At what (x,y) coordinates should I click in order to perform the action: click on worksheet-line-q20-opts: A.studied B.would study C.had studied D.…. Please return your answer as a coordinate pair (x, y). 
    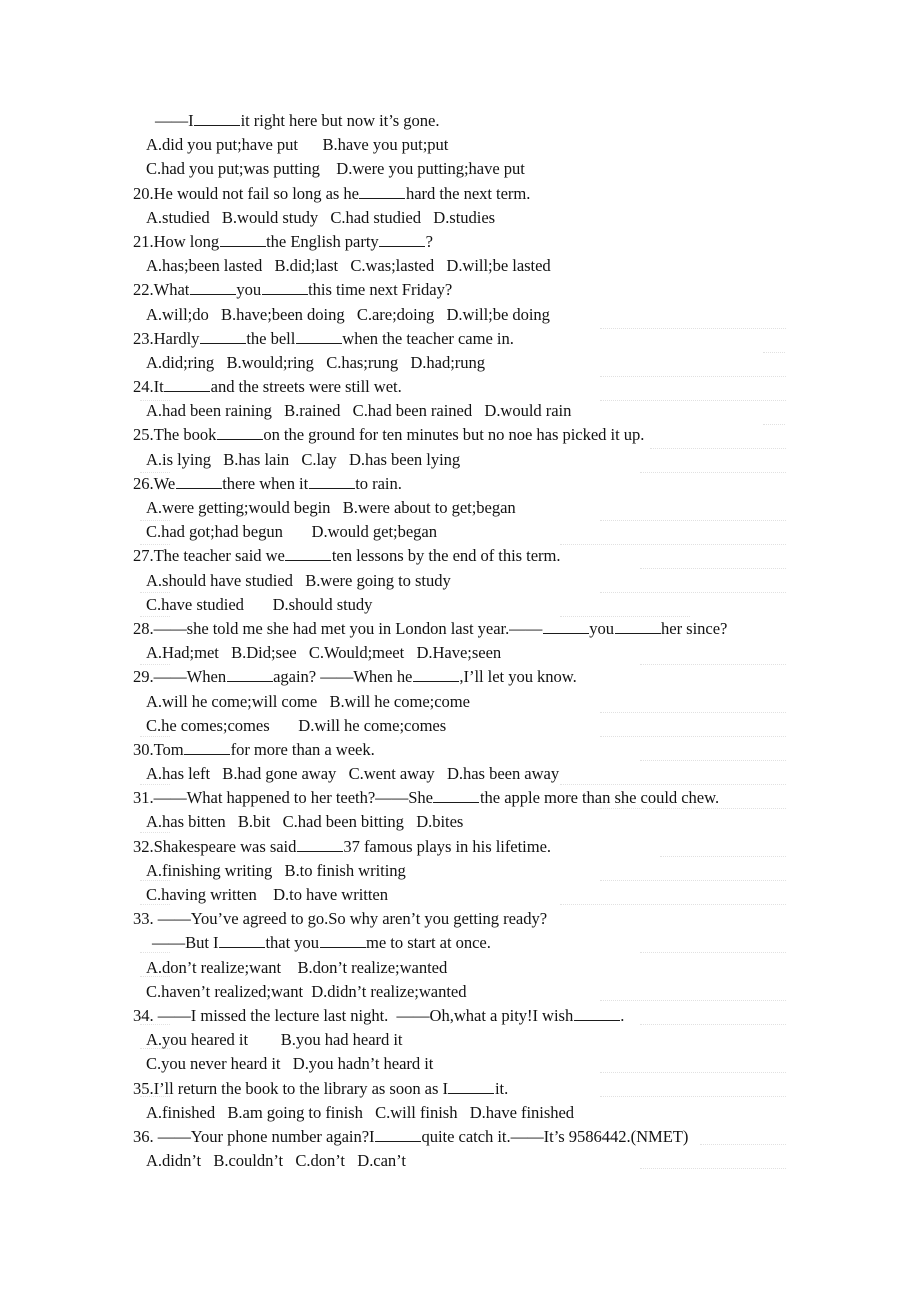
    Looking at the image, I should click on (321, 217).